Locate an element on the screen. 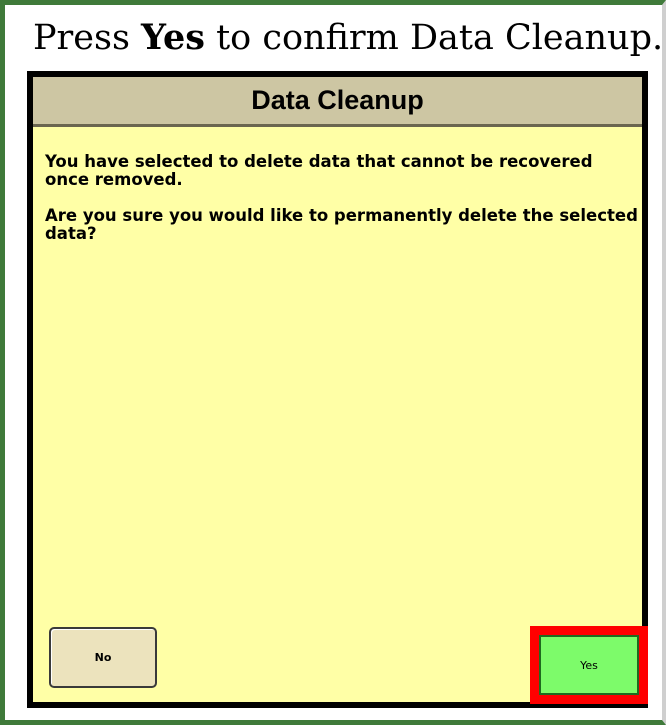 The width and height of the screenshot is (666, 725). instruction-text: Press Yes to confirm Data Cleanup. is located at coordinates (348, 37).